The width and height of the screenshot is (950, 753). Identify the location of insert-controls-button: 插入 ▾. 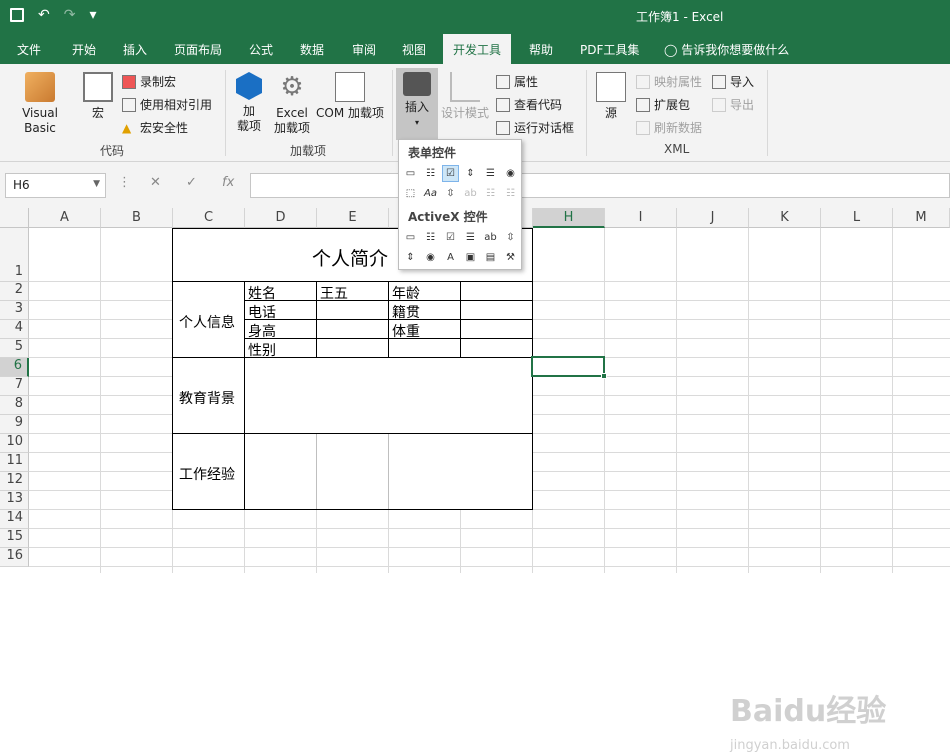
(417, 104).